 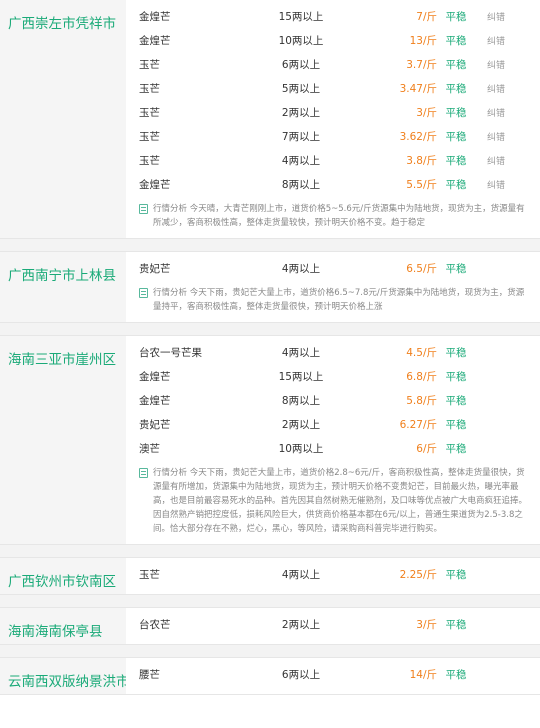 What do you see at coordinates (333, 16) in the screenshot?
I see `price-row: 金煌芒 15两以上 7/斤 平稳 纠错` at bounding box center [333, 16].